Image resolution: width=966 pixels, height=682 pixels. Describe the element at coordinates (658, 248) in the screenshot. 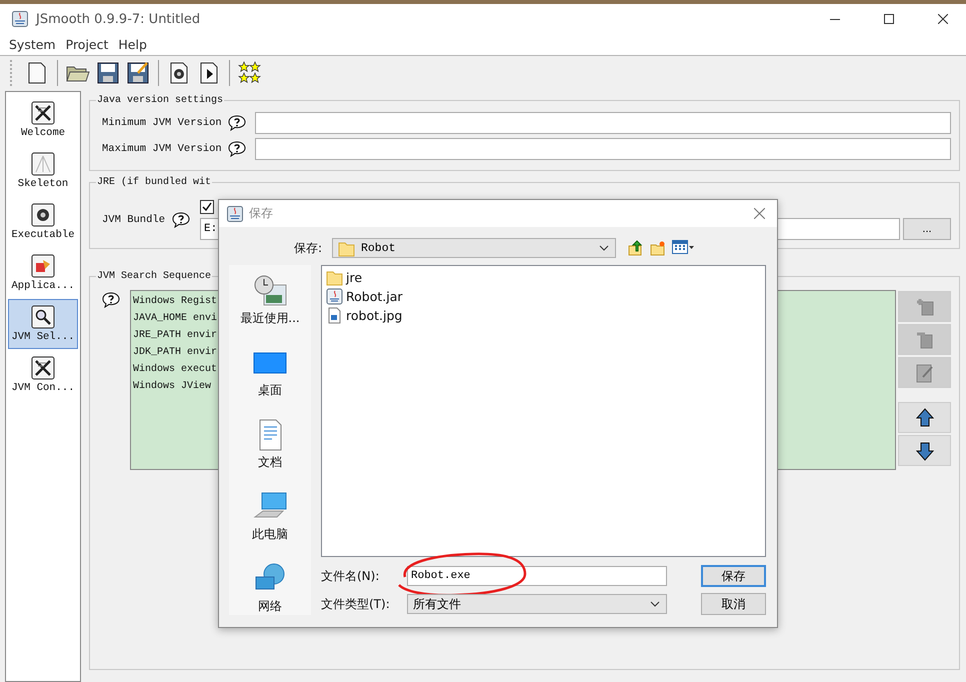

I see `new-folder-icon` at that location.